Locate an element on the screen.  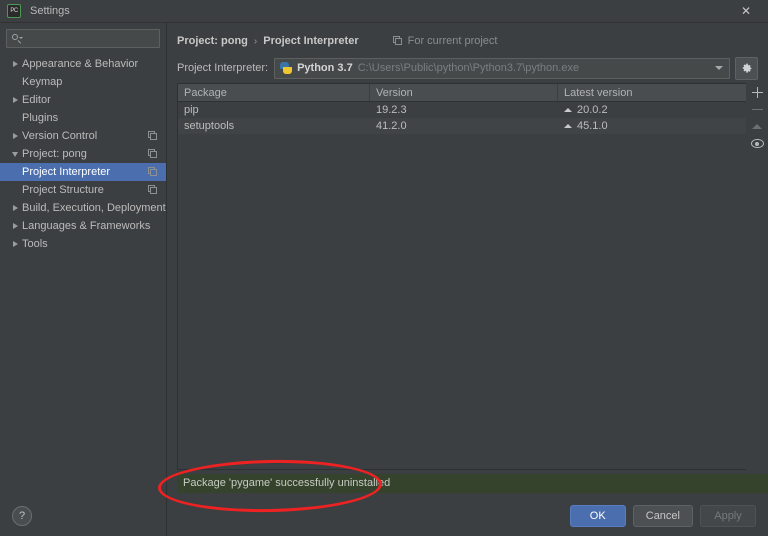
title-bar: PC Settings ✕ is located at coordinates (384, 11).